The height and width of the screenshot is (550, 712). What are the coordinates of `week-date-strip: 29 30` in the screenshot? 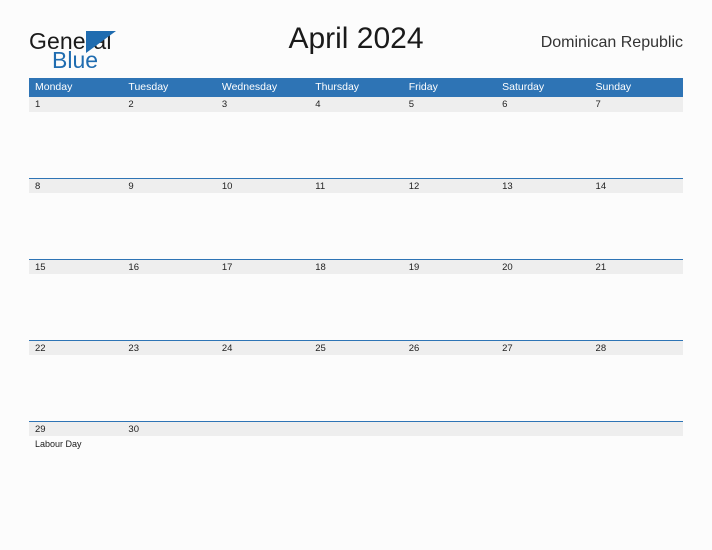 It's located at (356, 428).